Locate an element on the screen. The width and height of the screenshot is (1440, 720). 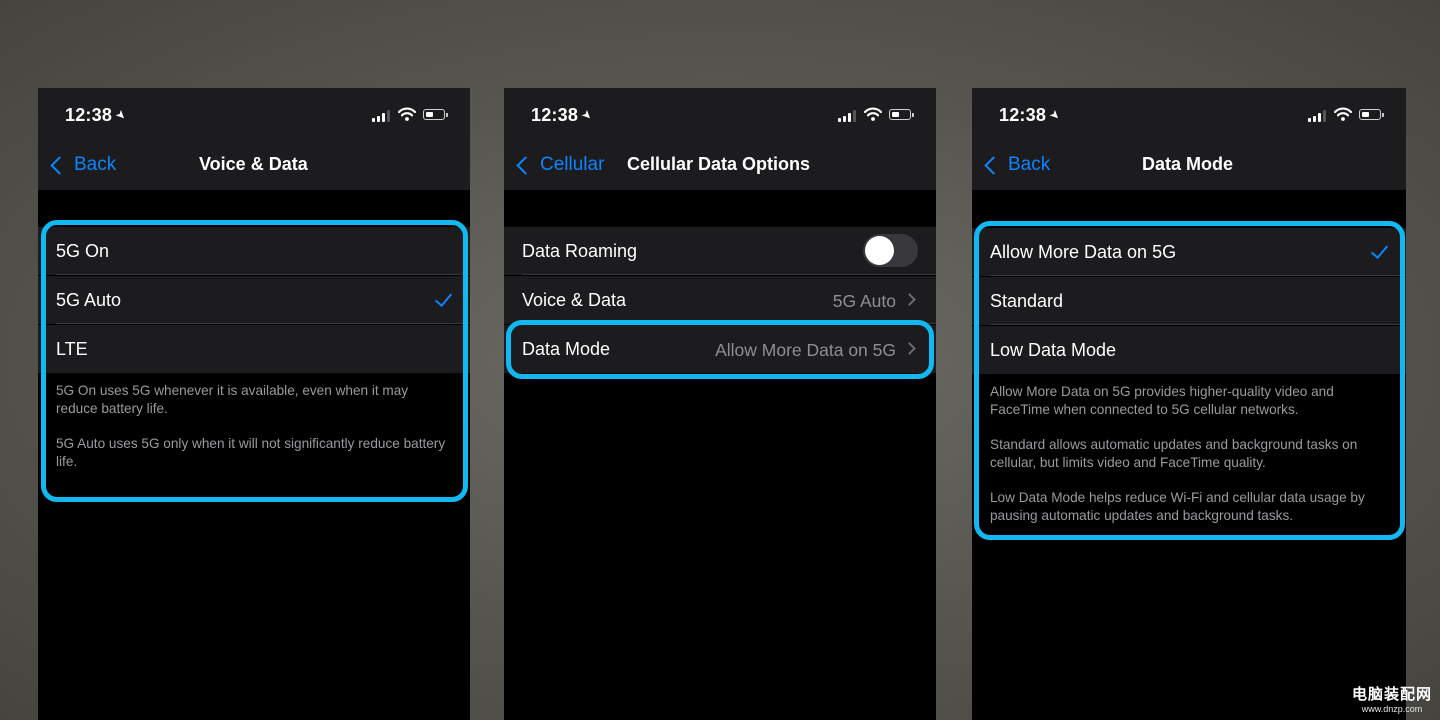
nav-title: Data Mode is located at coordinates (1188, 164).